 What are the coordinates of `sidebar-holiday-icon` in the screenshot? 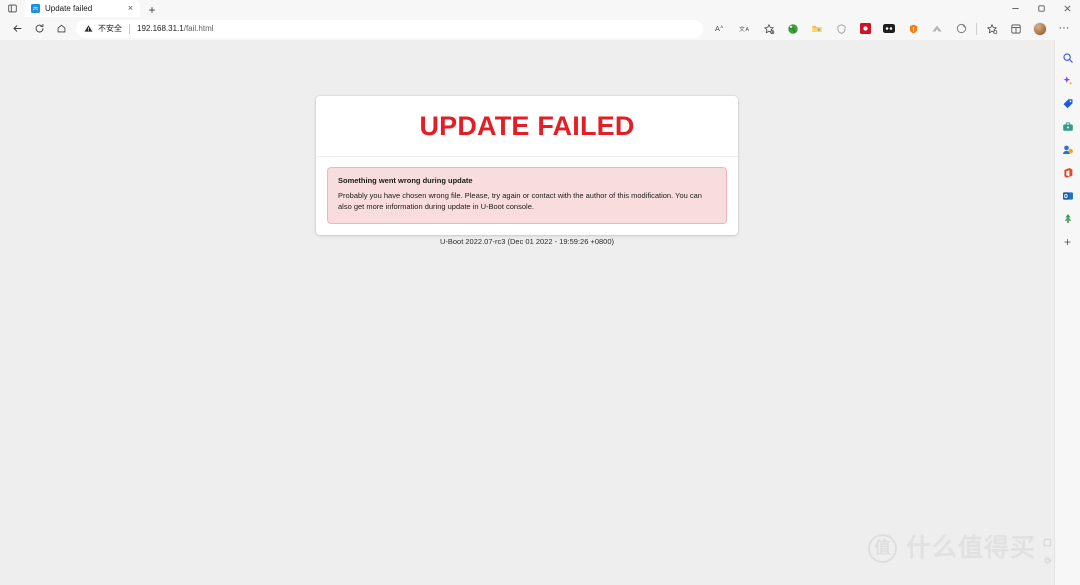 It's located at (1068, 218).